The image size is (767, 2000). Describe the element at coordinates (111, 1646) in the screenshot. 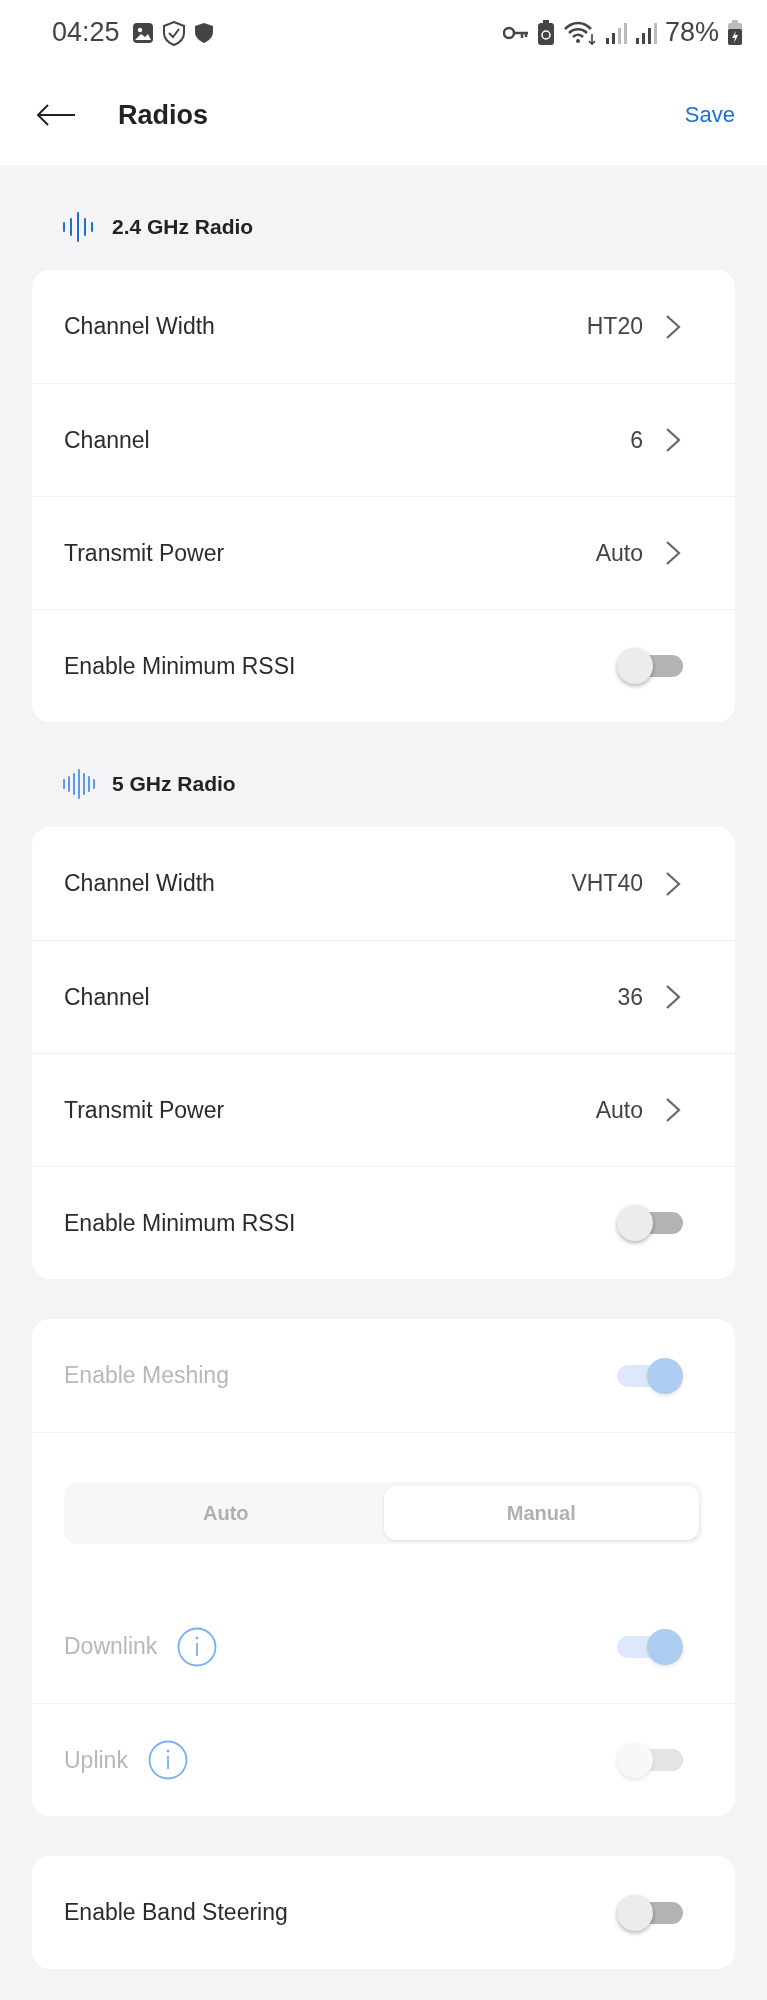

I see `setting-label: Downlink` at that location.